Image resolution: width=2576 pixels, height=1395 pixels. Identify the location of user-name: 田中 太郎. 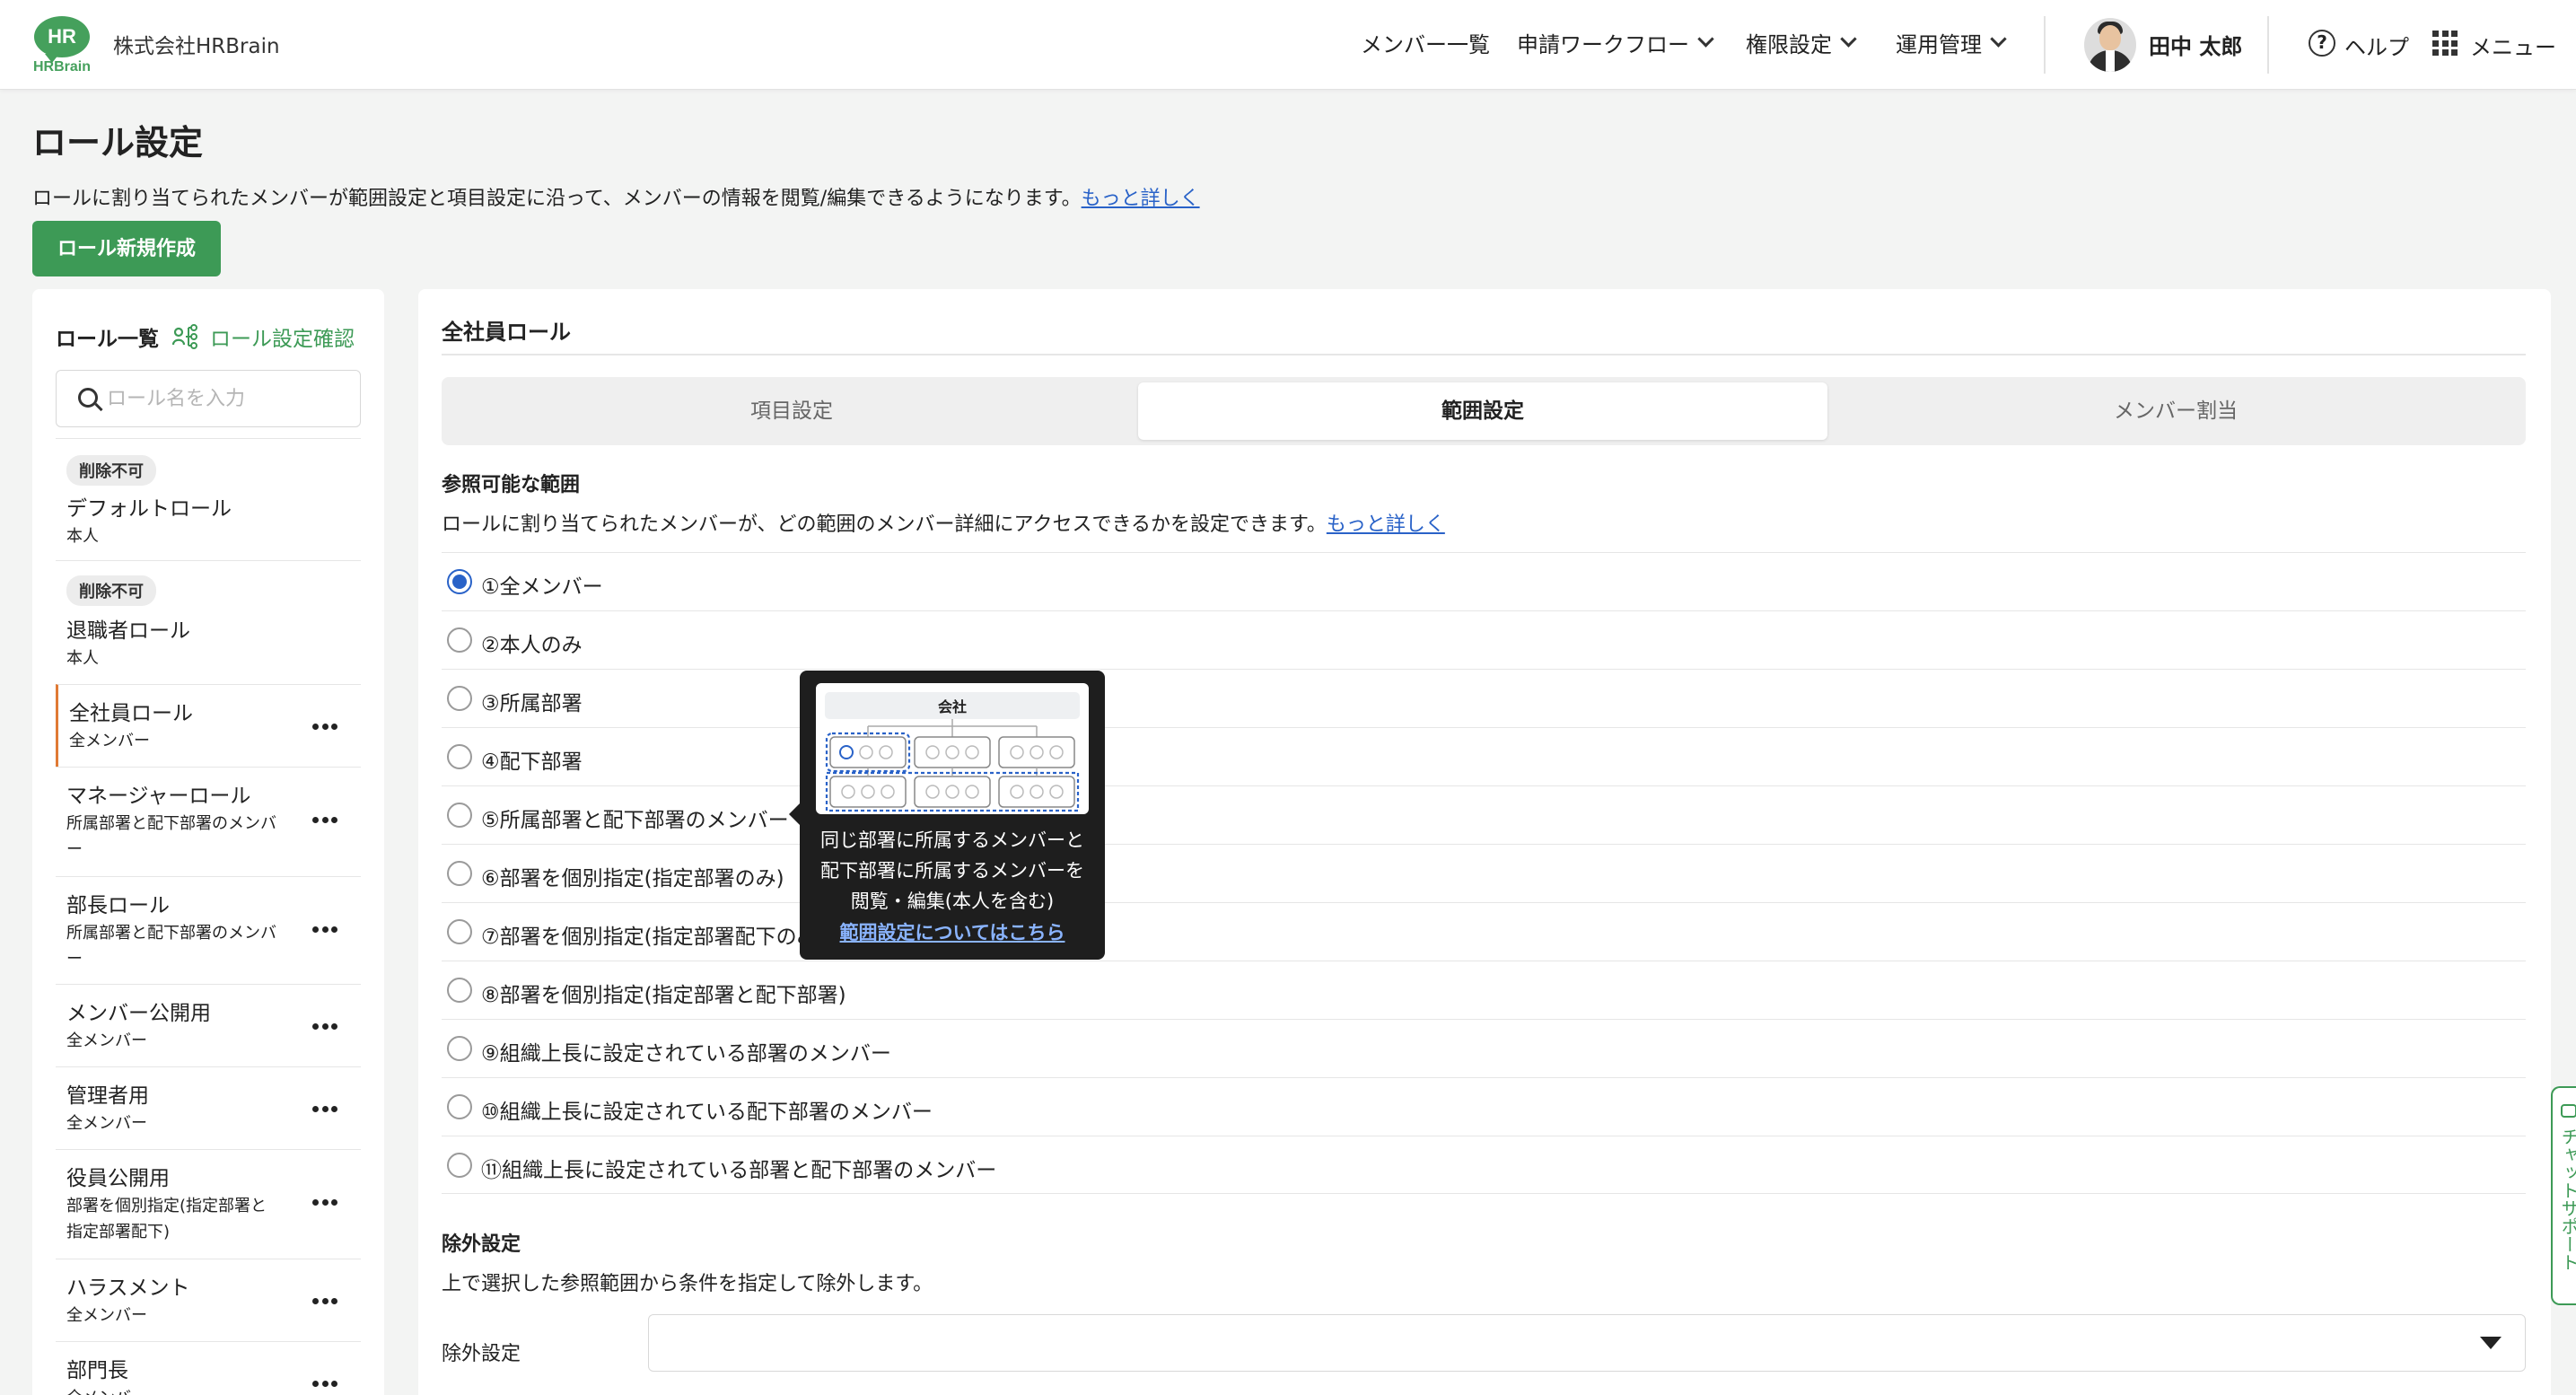
(2195, 44).